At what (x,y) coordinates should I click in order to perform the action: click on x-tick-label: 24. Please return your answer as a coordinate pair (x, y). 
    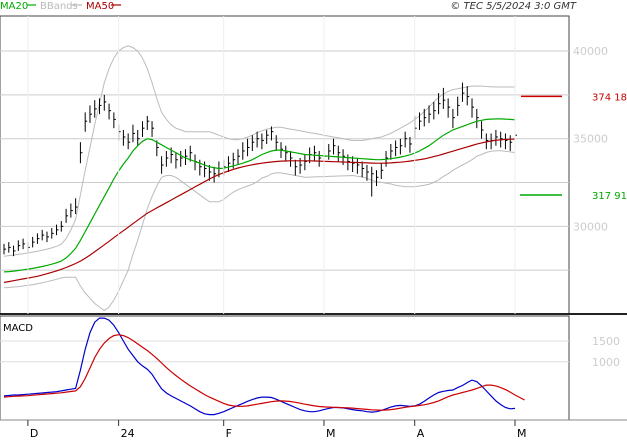
    Looking at the image, I should click on (128, 433).